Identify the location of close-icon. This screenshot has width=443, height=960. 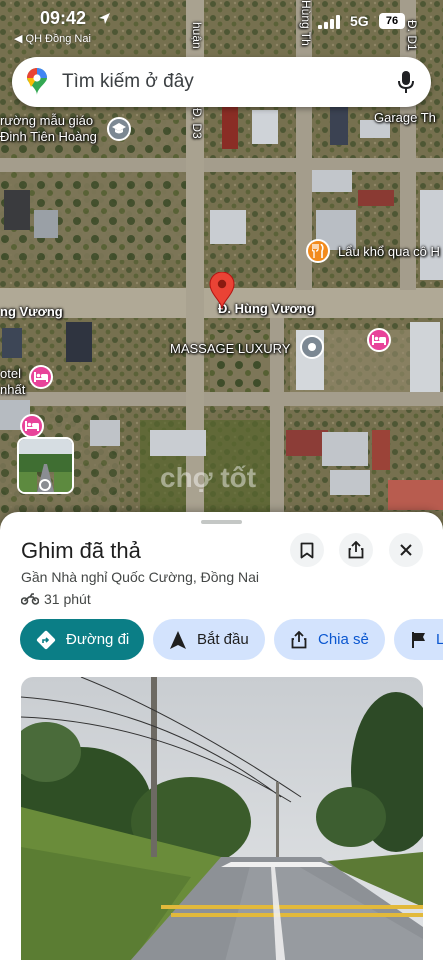
(406, 550).